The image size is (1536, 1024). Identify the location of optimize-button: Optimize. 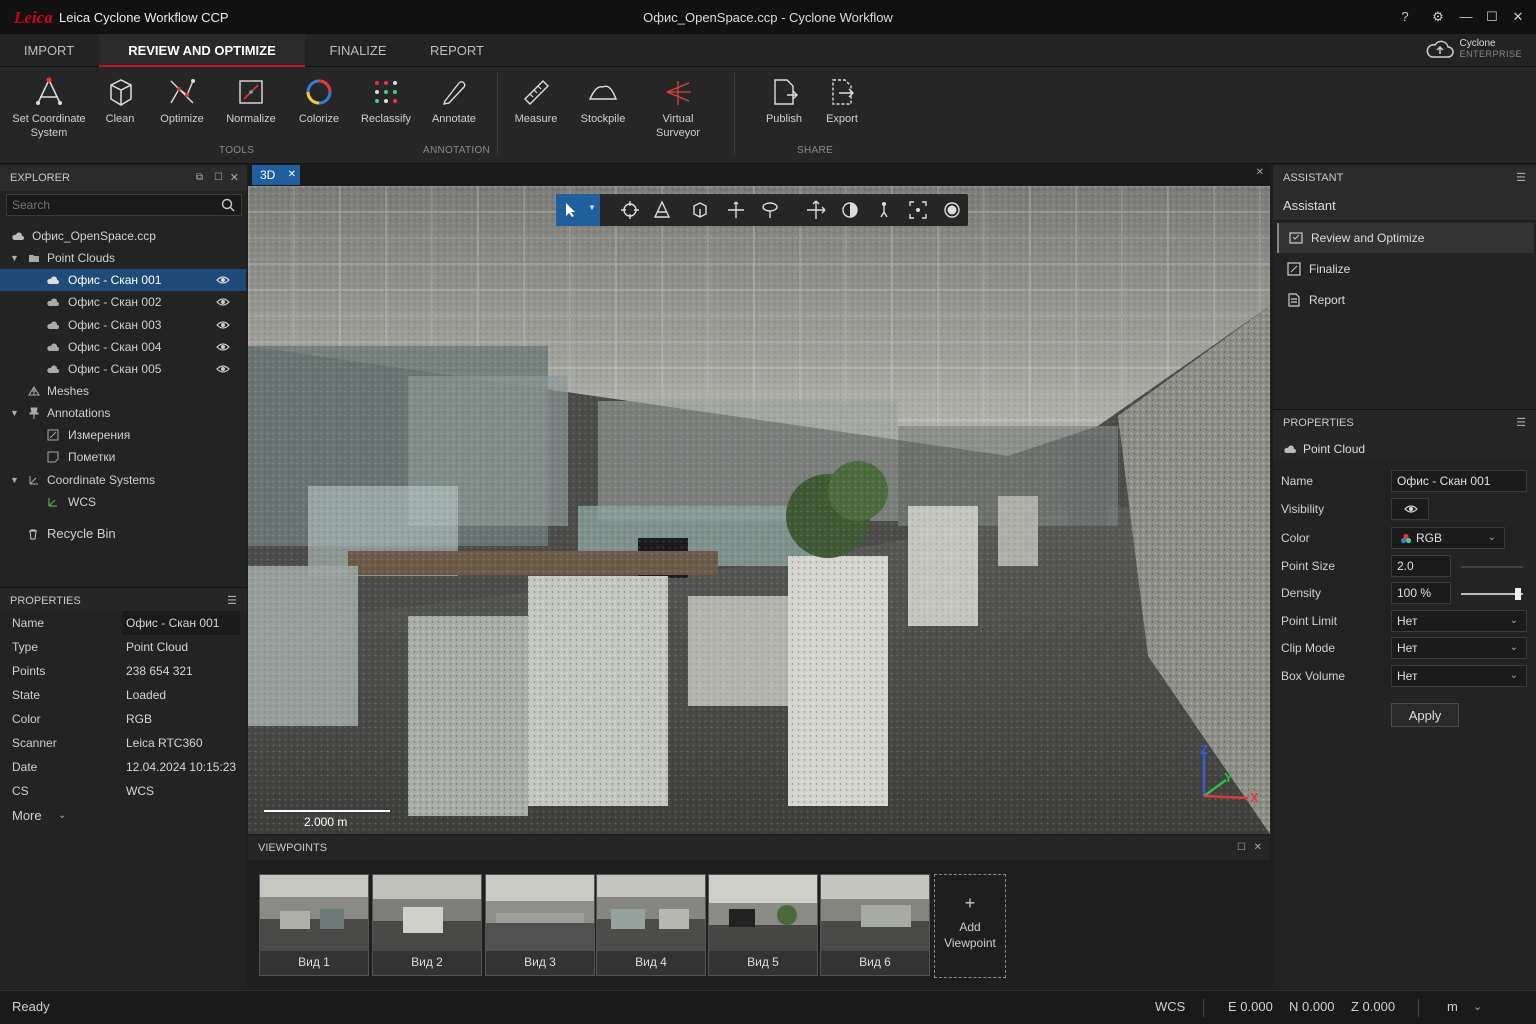
(182, 100).